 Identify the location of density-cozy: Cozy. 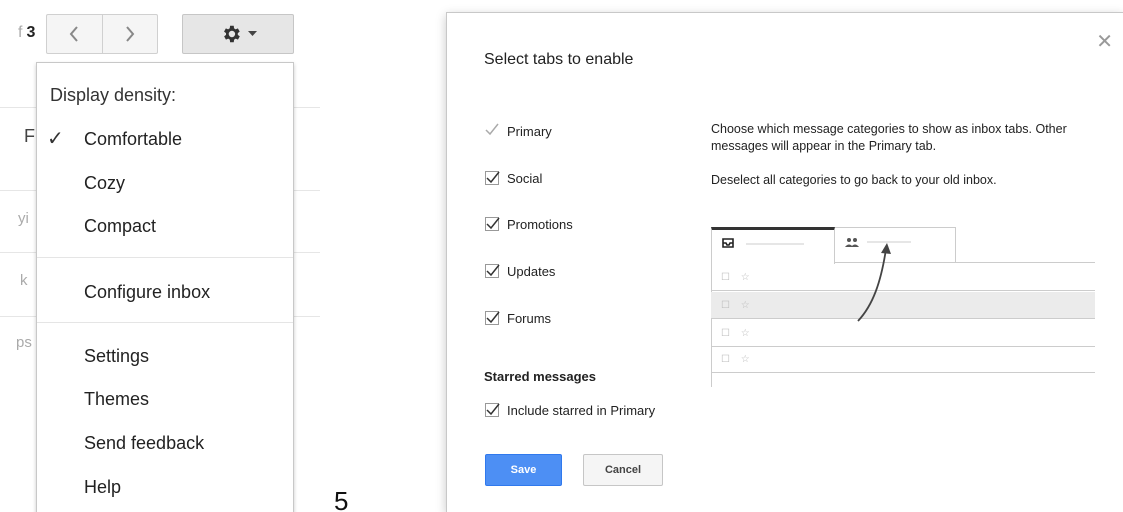
(165, 183).